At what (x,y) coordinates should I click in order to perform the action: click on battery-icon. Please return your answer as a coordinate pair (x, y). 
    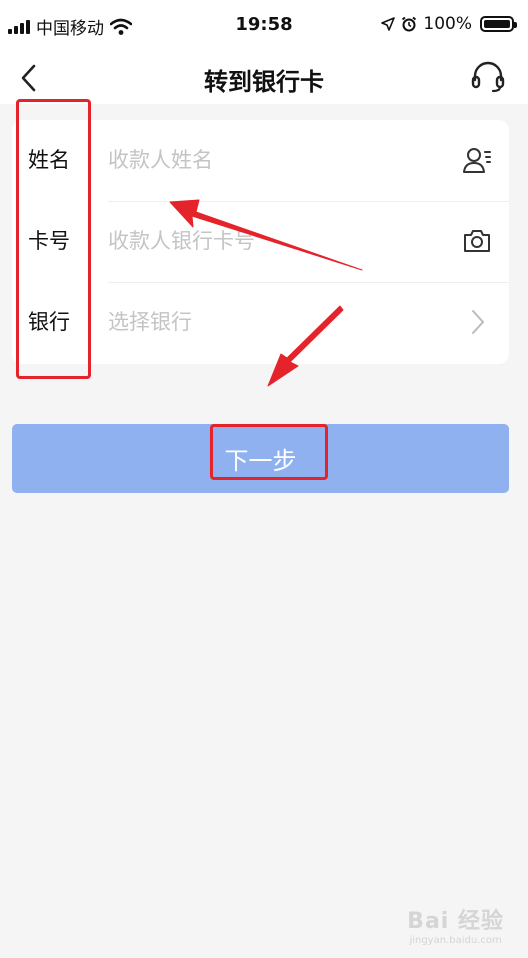
    Looking at the image, I should click on (498, 24).